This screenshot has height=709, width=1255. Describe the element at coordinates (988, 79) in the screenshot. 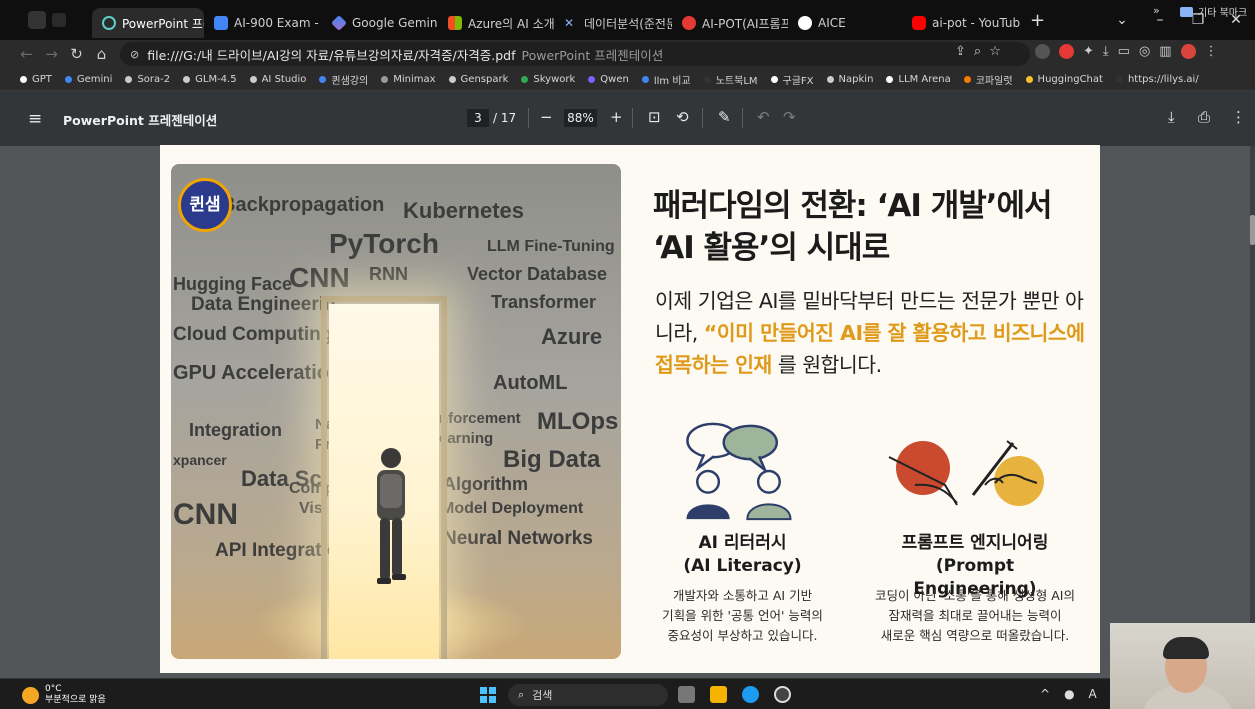

I see `bookmark-item: 코파일럿` at that location.